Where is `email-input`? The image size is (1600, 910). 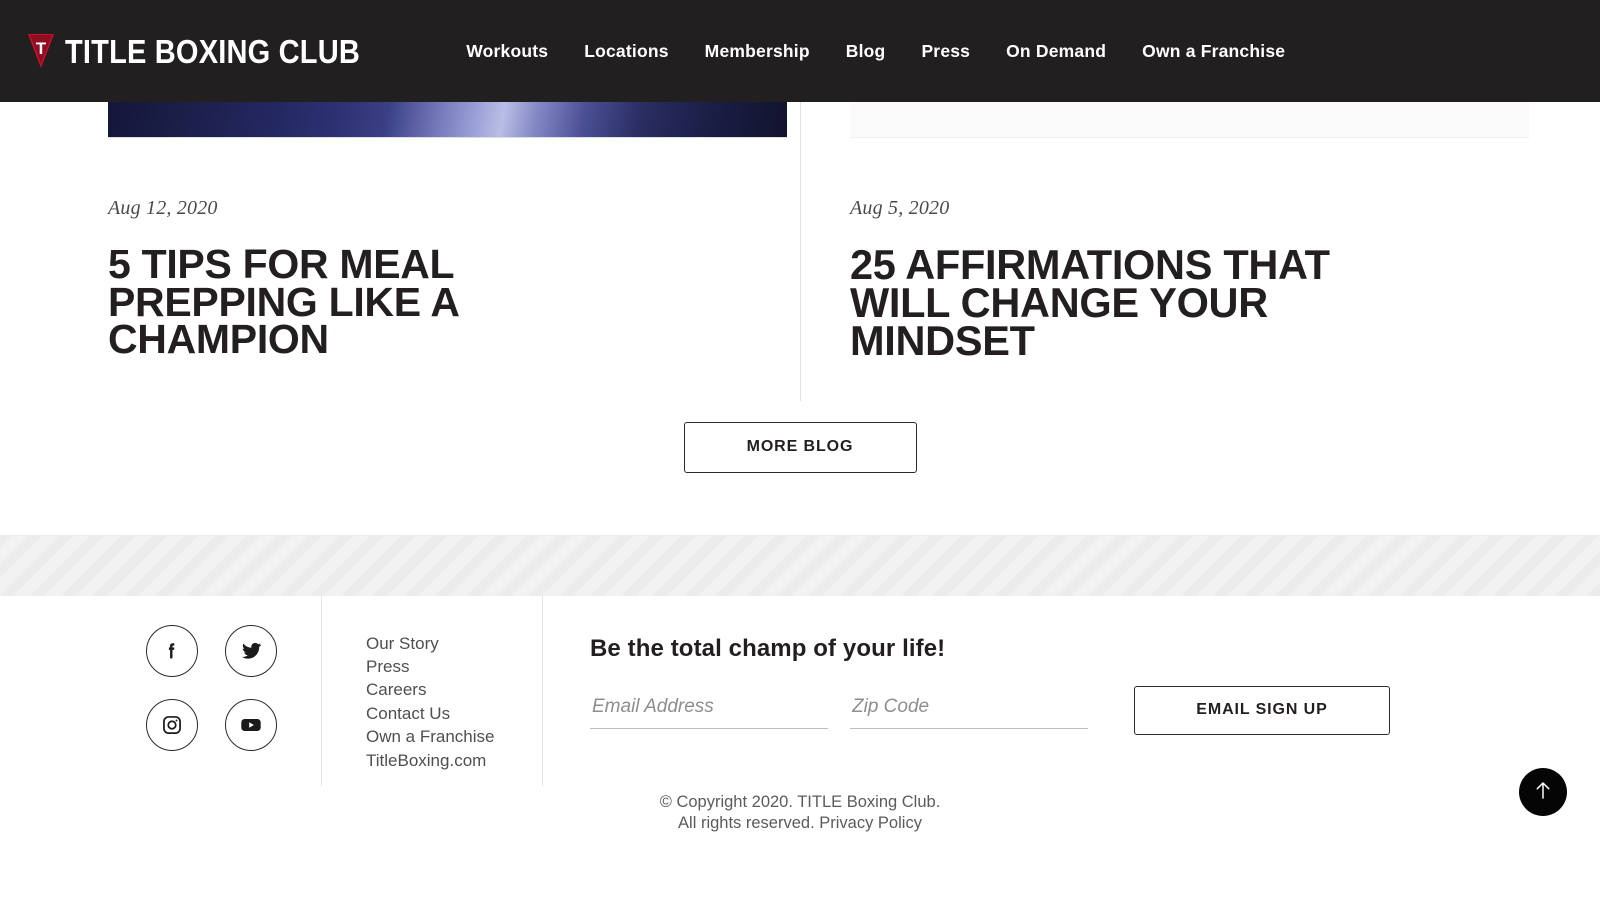
email-input is located at coordinates (709, 710).